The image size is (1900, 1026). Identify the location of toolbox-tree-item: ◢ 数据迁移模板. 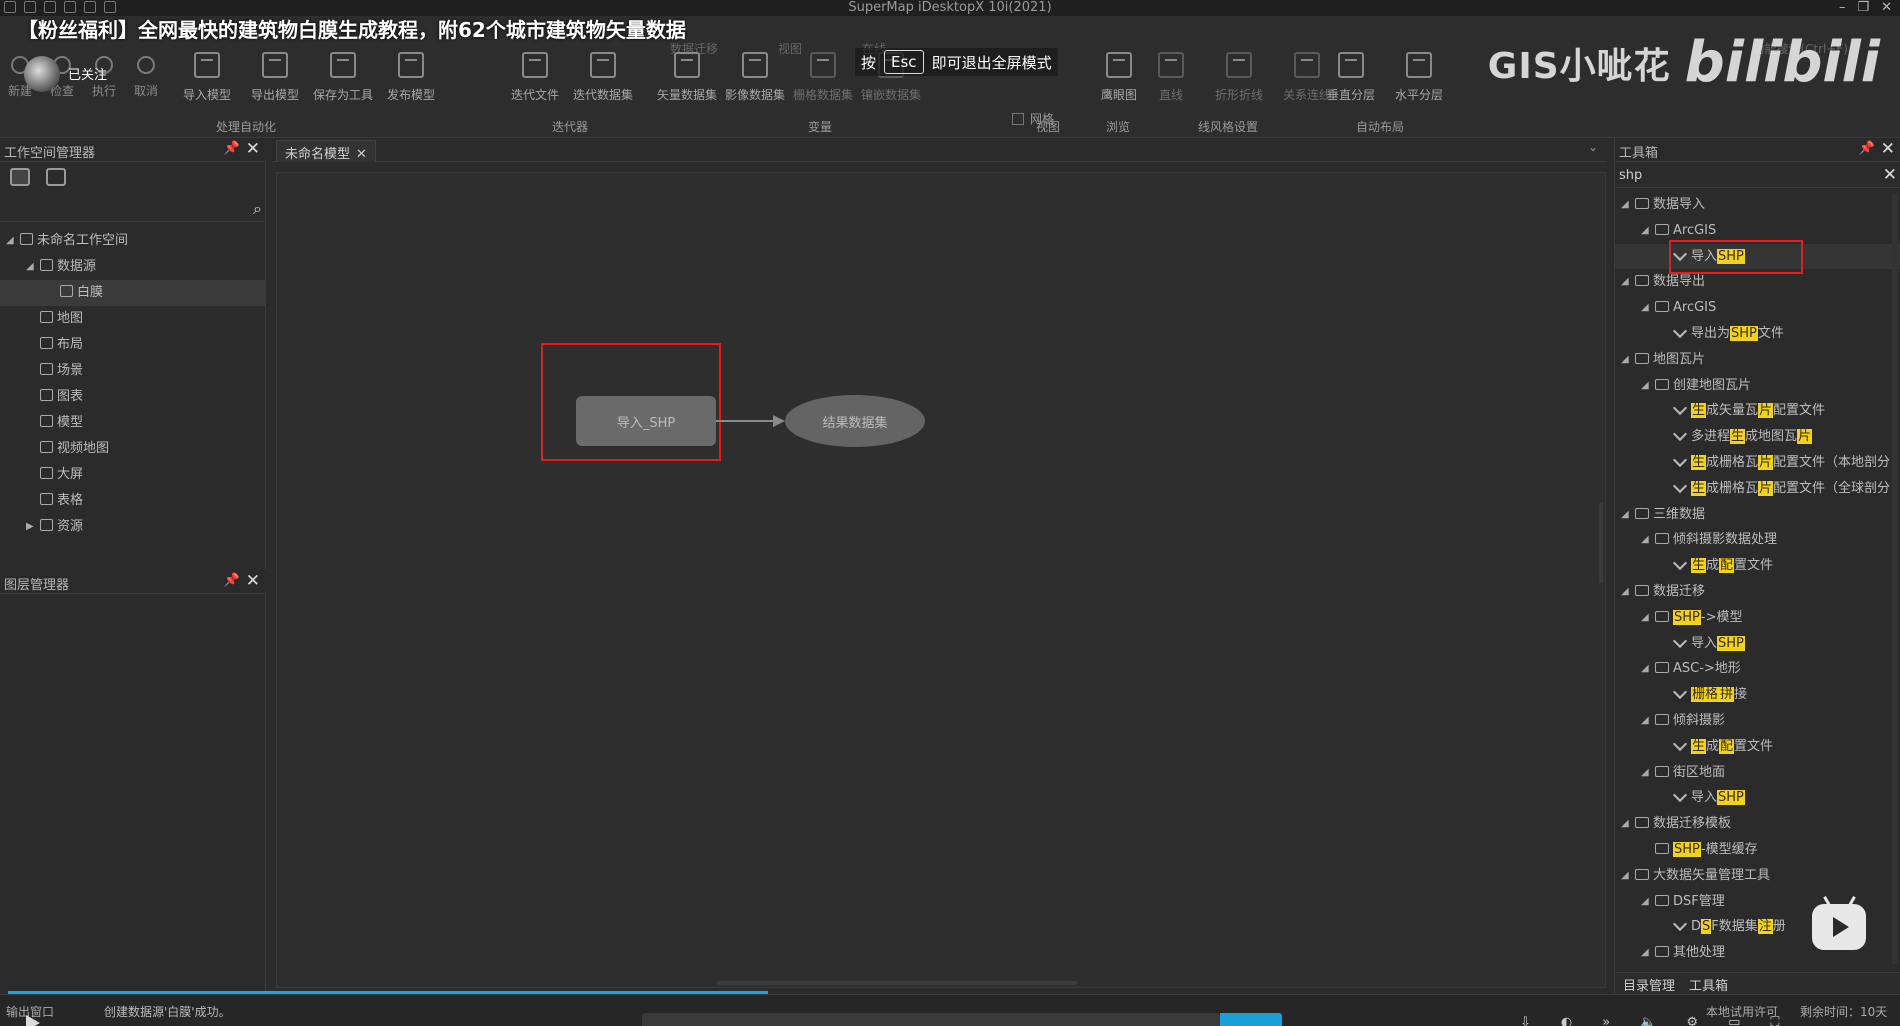
(1757, 824).